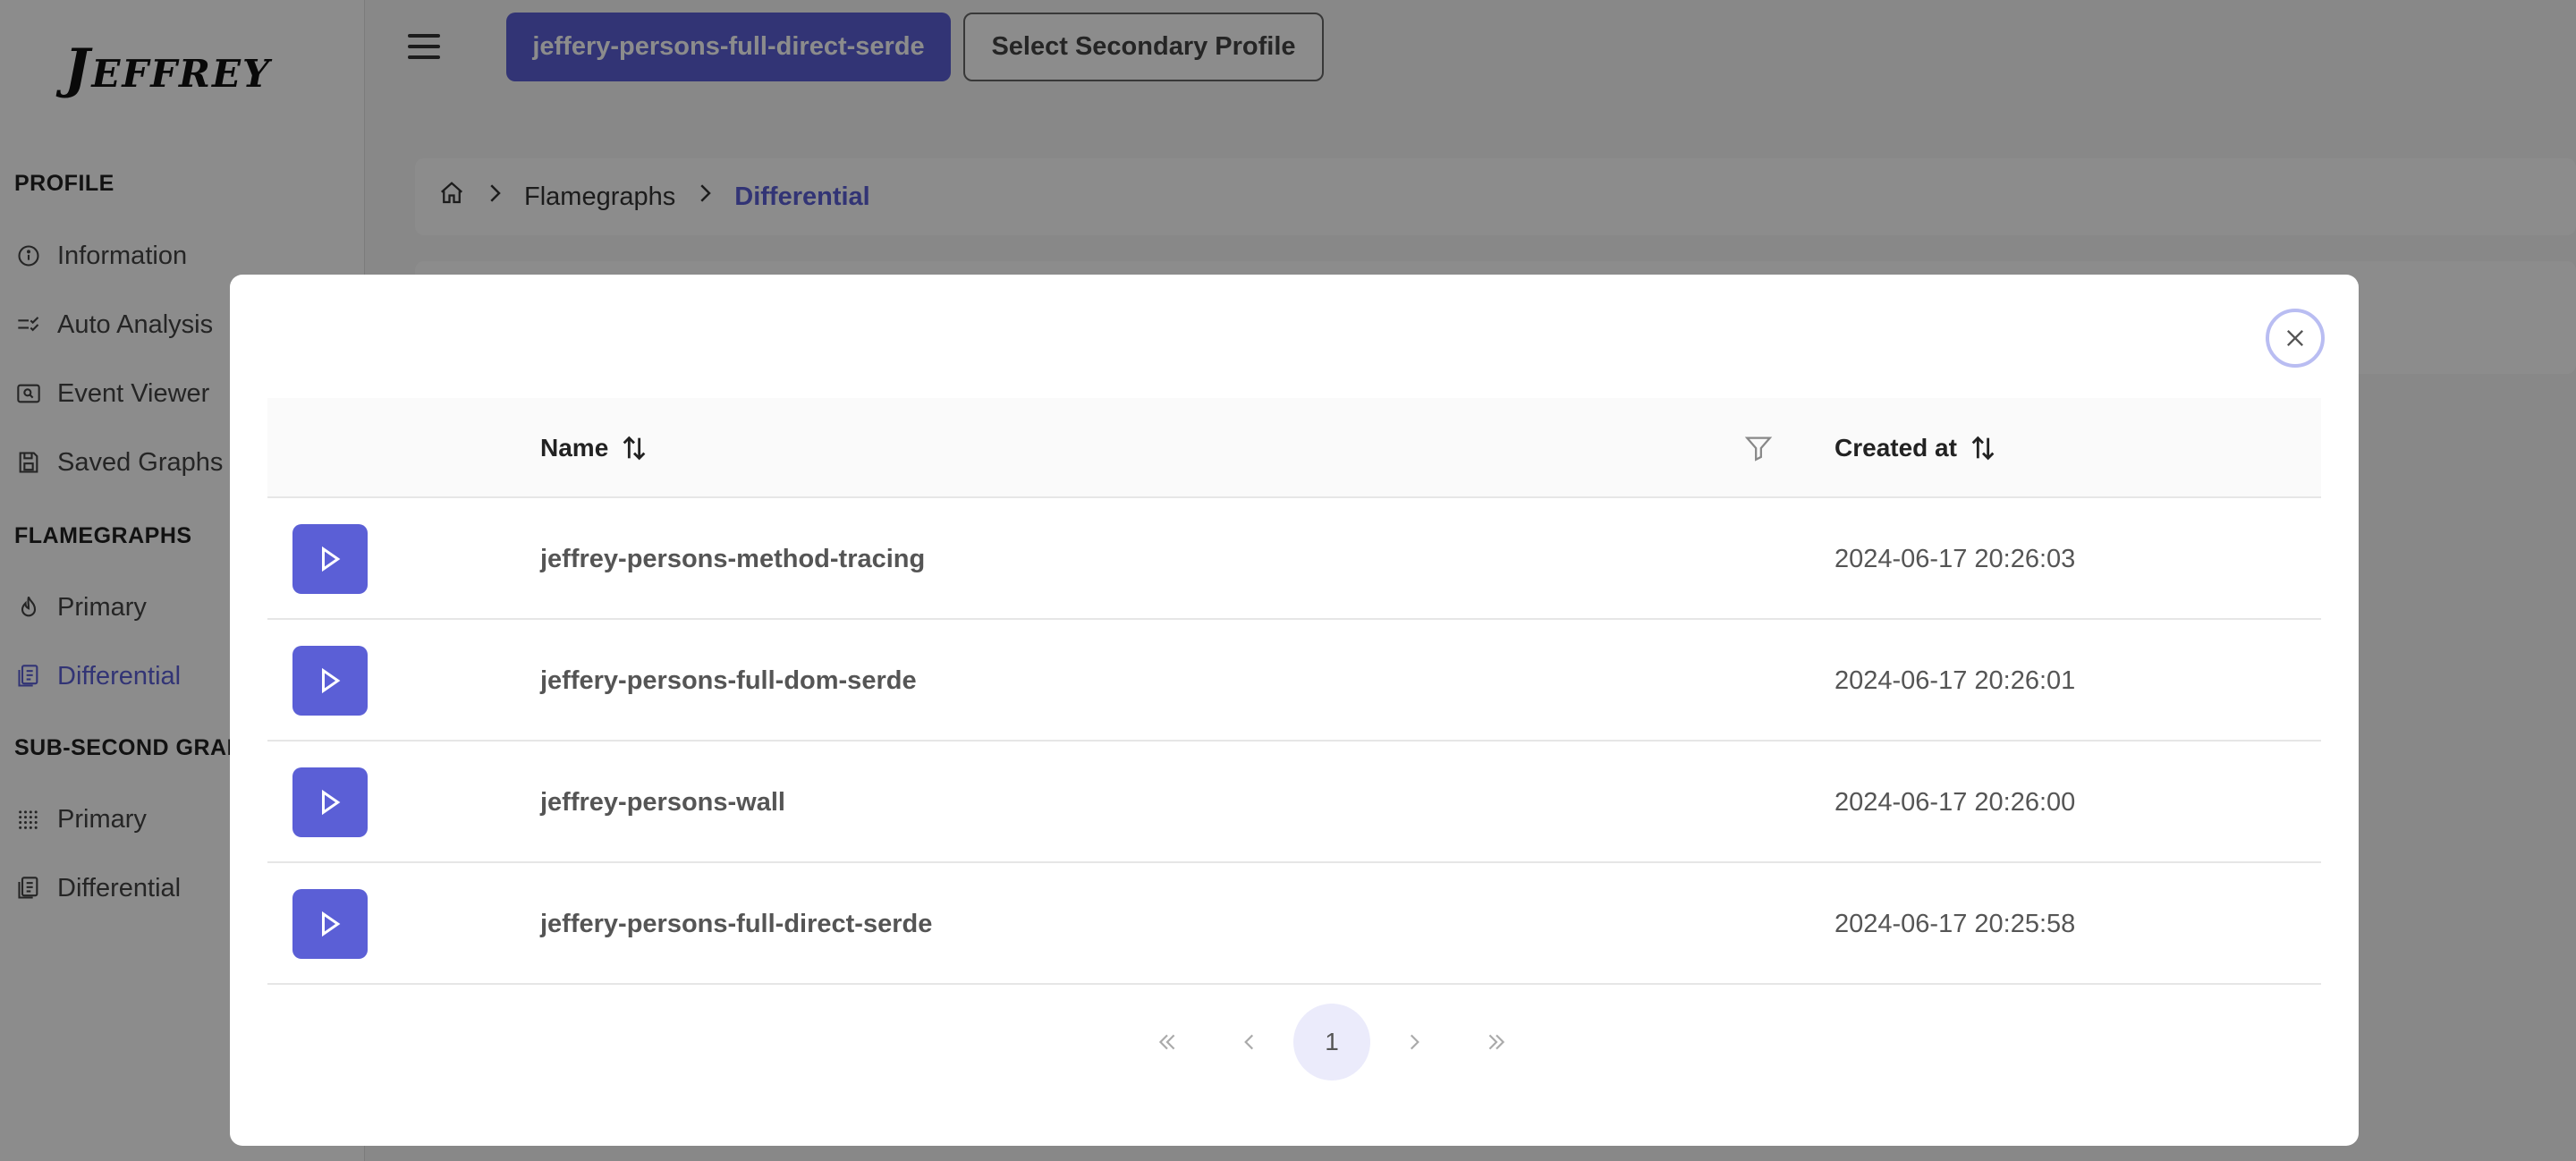 This screenshot has width=2576, height=1161. I want to click on column-header-name: Name, so click(594, 448).